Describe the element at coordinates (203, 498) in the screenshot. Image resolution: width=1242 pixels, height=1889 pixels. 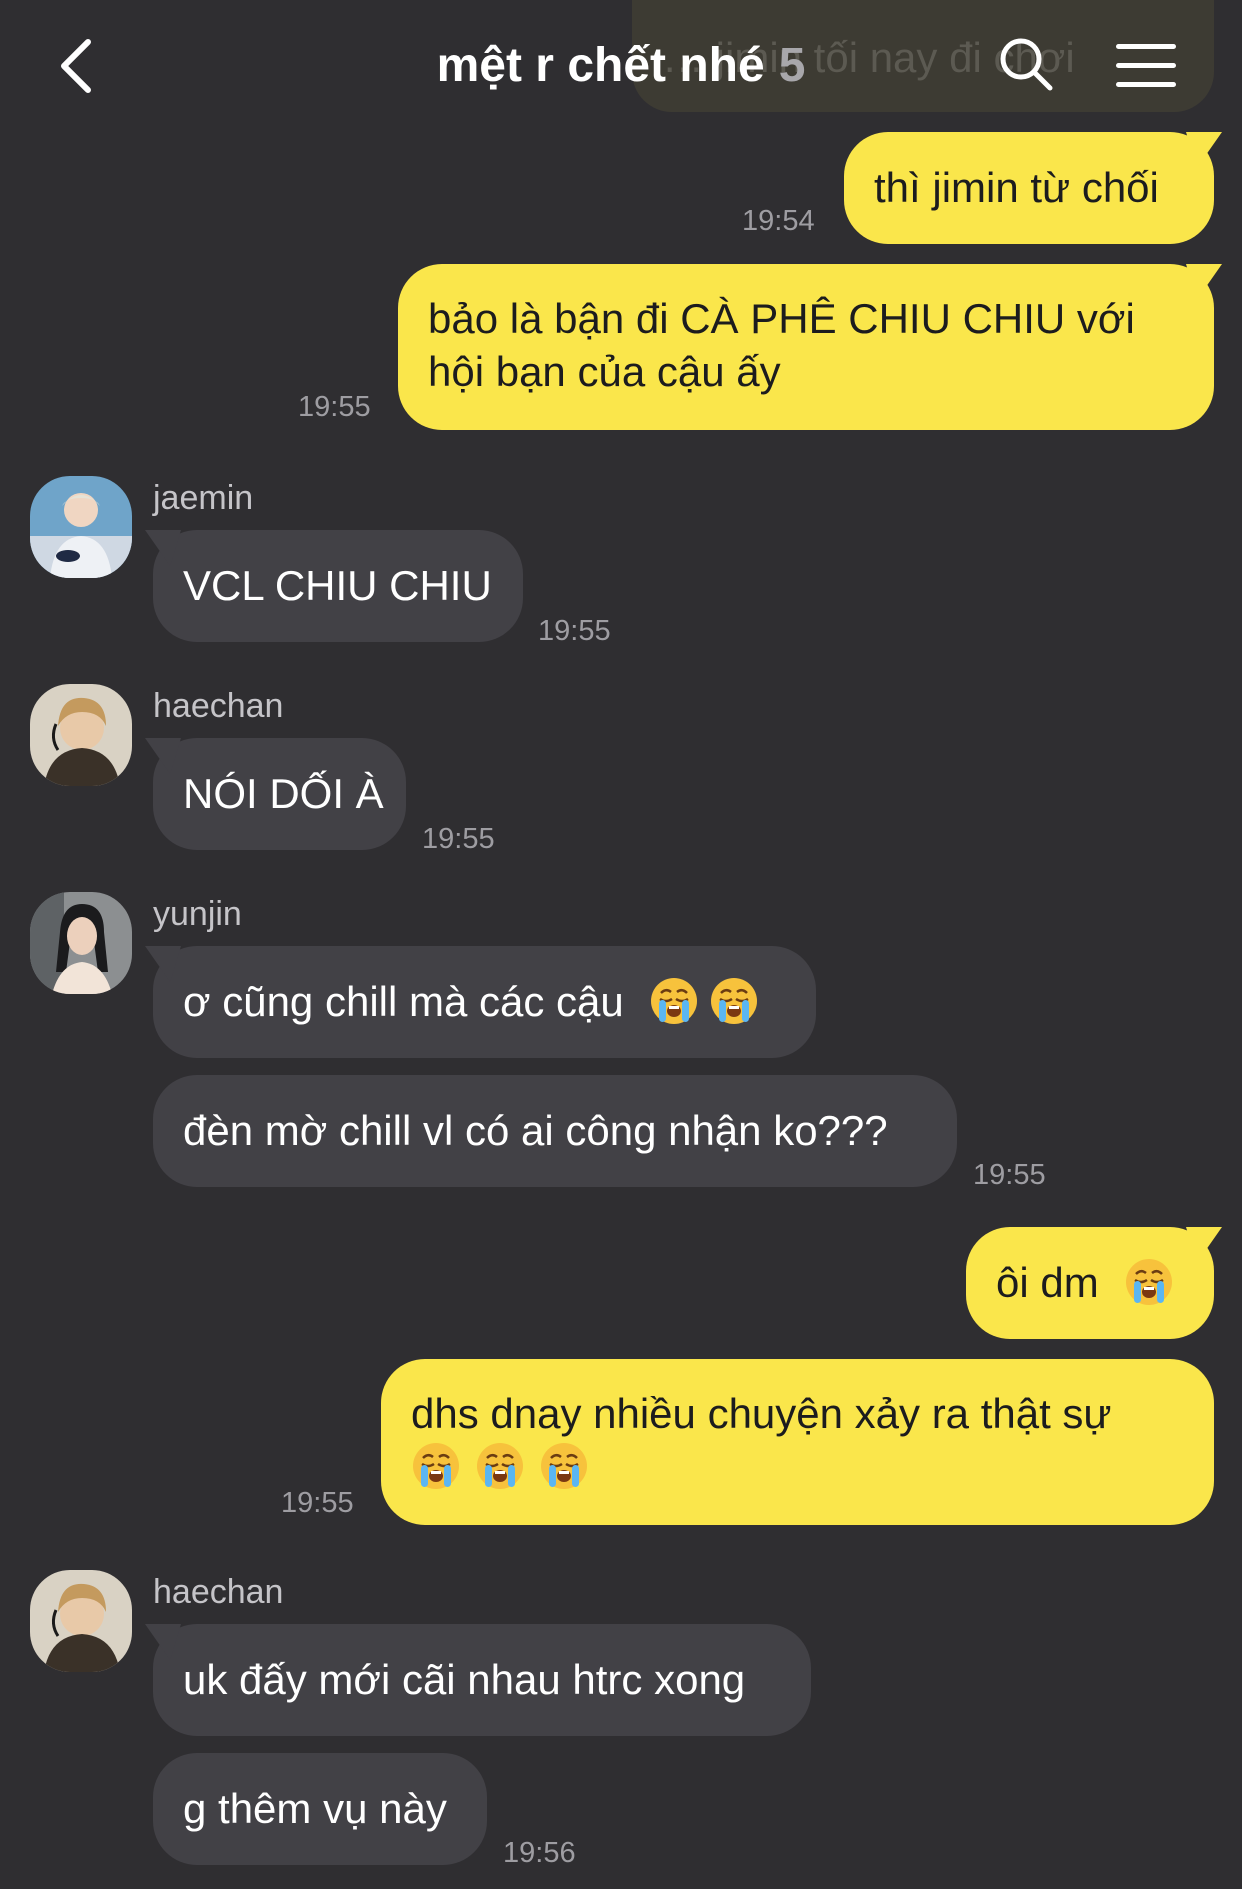
I see `sender-name: jaemin` at that location.